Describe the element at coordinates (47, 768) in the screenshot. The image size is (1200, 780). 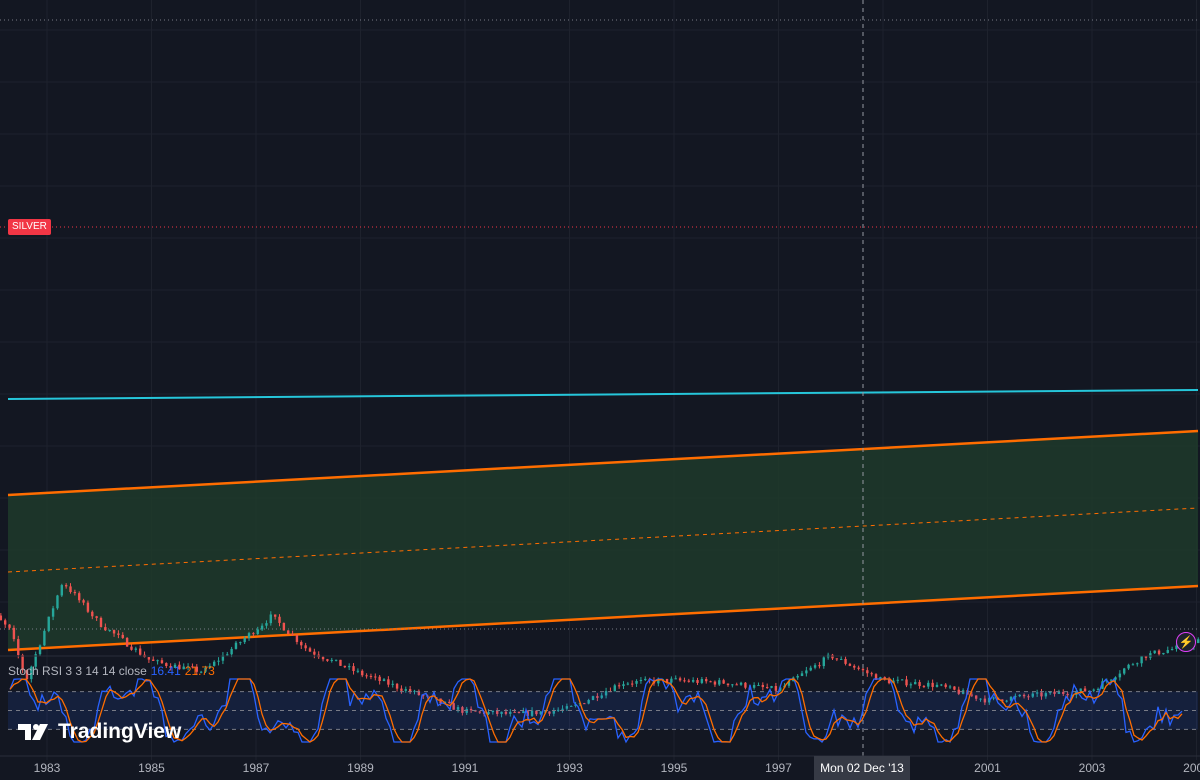
I see `x-tick-label: 1983` at that location.